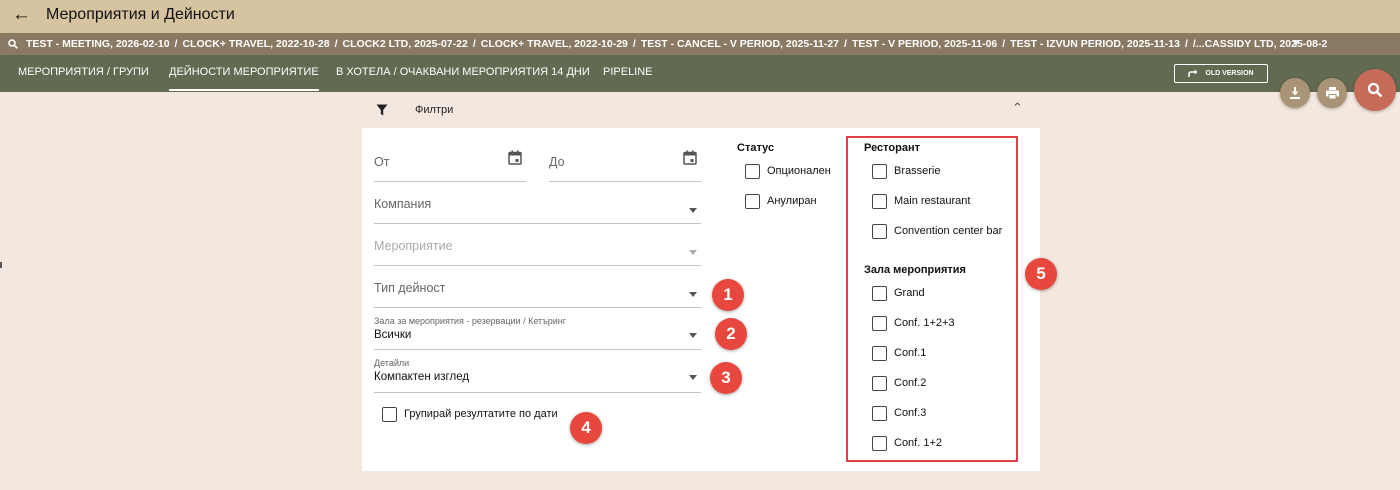 The height and width of the screenshot is (490, 1400). What do you see at coordinates (1229, 73) in the screenshot?
I see `old-version-label: OLD VERSION` at bounding box center [1229, 73].